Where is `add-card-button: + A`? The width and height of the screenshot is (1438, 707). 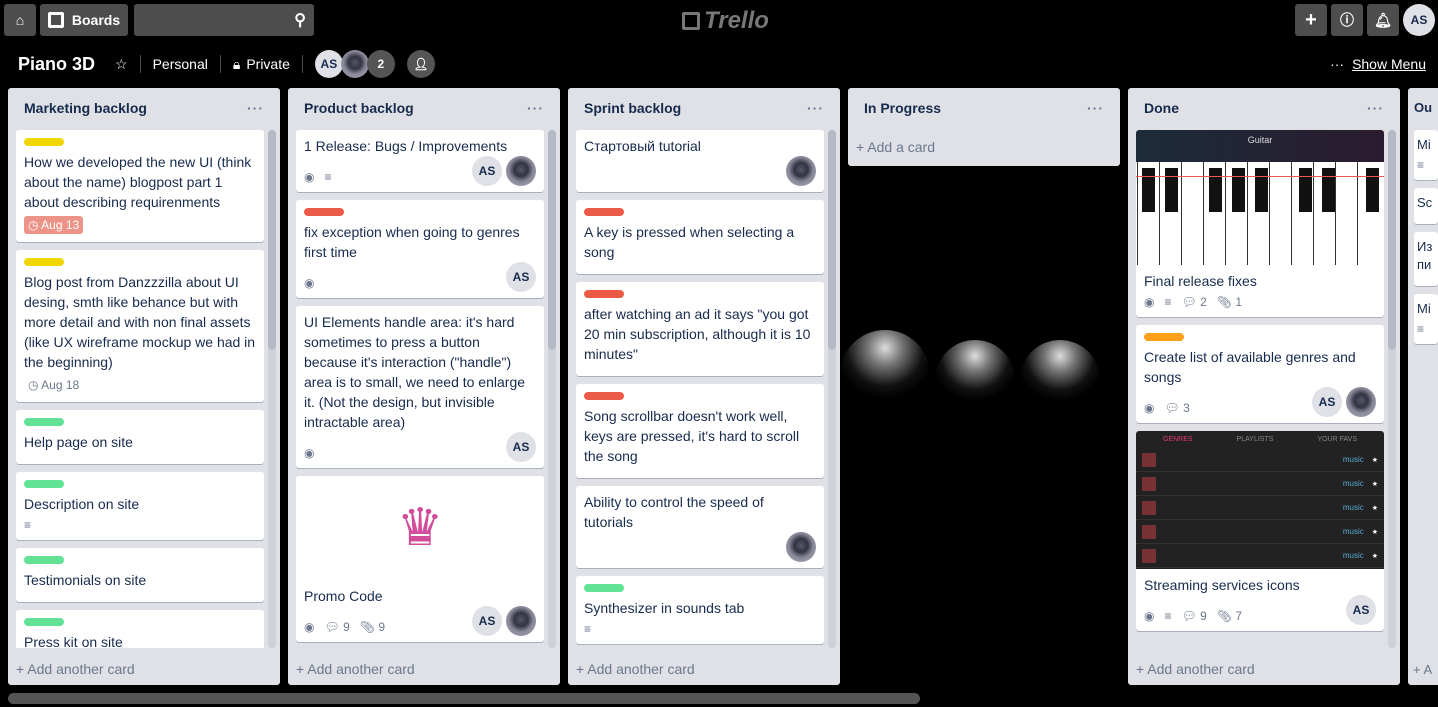
add-card-button: + A is located at coordinates (1422, 669).